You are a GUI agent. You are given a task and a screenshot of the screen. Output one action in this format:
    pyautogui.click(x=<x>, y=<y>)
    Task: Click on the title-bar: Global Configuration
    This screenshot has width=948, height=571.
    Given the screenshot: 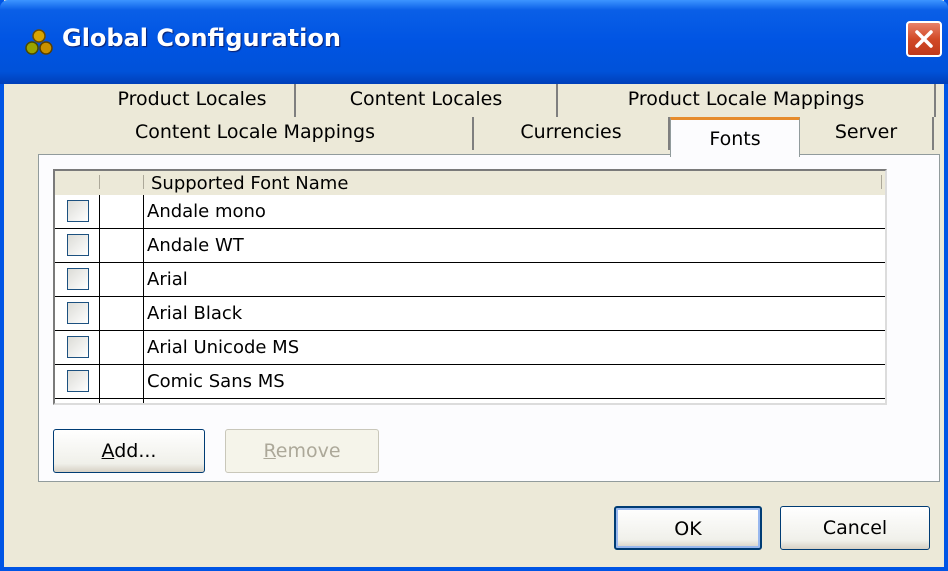 What is the action you would take?
    pyautogui.click(x=474, y=42)
    